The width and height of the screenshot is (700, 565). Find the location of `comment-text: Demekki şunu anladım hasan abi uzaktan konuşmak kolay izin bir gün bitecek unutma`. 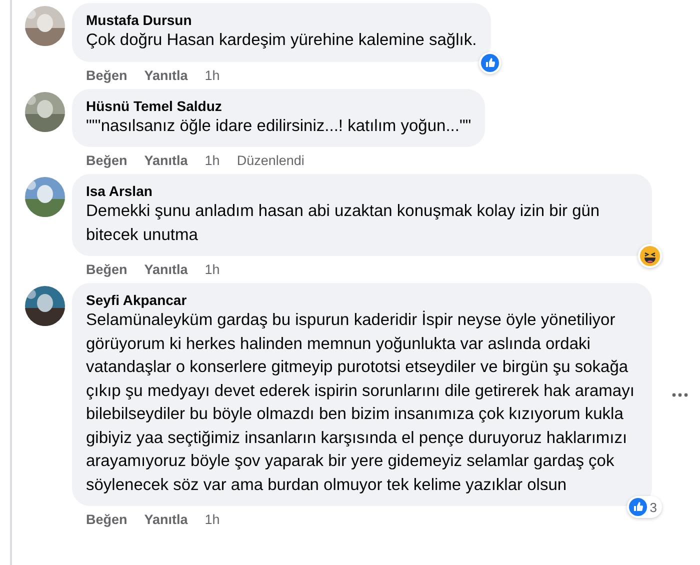

comment-text: Demekki şunu anladım hasan abi uzaktan konuşmak kolay izin bir gün bitecek unutma is located at coordinates (343, 223).